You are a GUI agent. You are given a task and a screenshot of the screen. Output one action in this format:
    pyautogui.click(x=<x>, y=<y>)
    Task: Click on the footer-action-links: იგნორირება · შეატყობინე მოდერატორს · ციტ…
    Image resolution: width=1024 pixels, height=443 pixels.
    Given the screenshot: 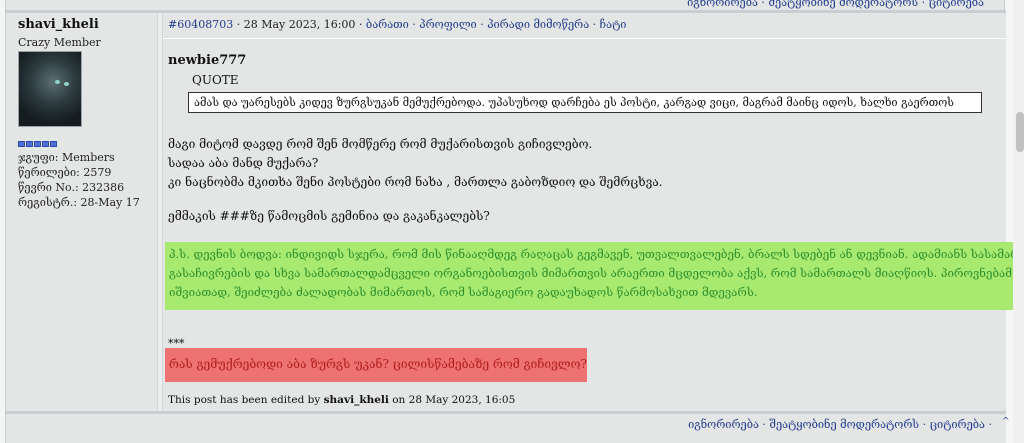 What is the action you would take?
    pyautogui.click(x=840, y=424)
    